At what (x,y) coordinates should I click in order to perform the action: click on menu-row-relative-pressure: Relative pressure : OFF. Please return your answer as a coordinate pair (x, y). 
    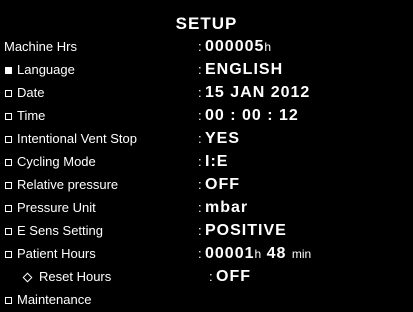
    Looking at the image, I should click on (206, 185).